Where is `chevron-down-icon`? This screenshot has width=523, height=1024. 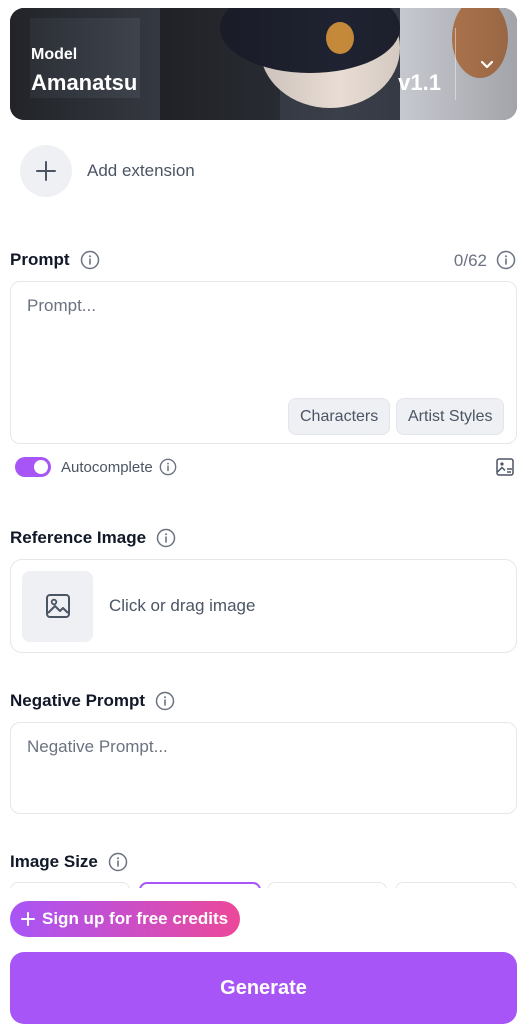 chevron-down-icon is located at coordinates (487, 64).